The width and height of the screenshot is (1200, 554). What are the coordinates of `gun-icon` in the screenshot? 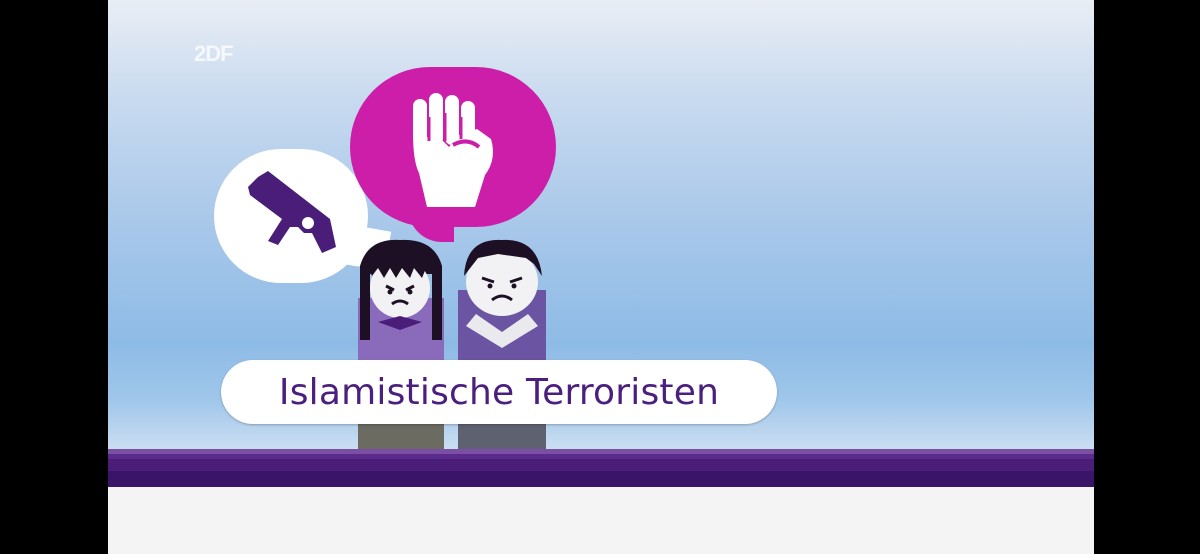 It's located at (292, 212).